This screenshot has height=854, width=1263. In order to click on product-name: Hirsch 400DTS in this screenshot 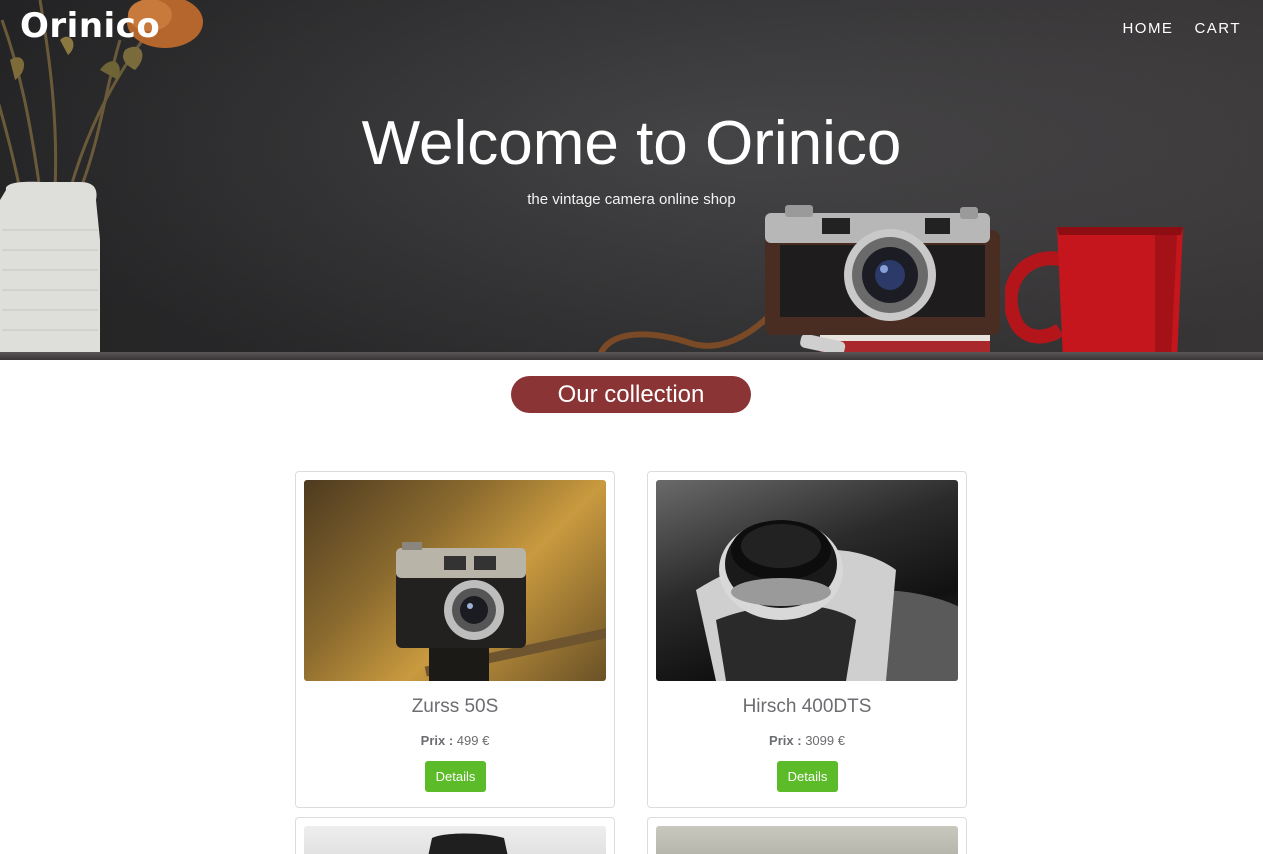, I will do `click(807, 706)`.